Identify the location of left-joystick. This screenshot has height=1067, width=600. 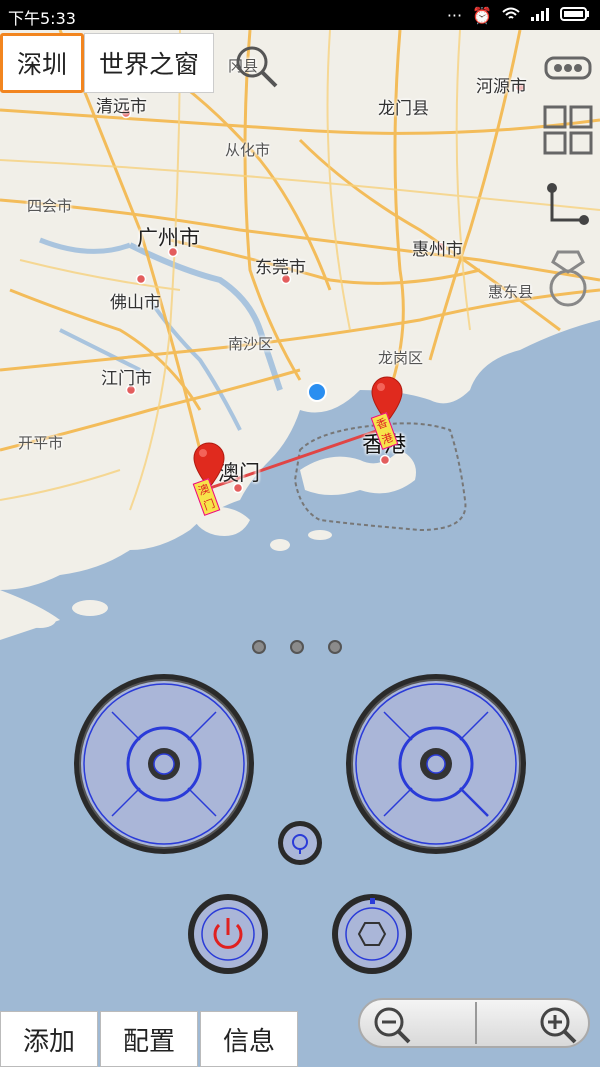
(164, 766).